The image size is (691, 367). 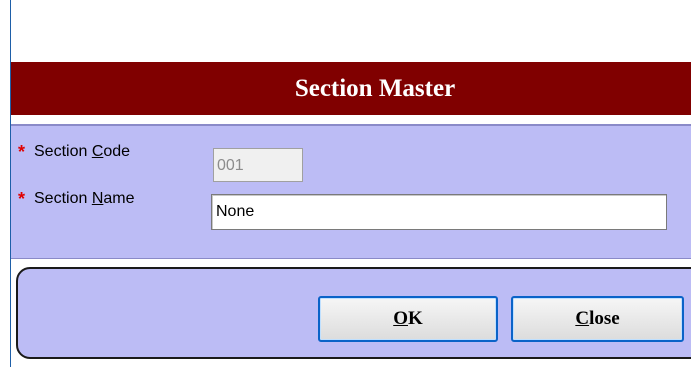 What do you see at coordinates (604, 318) in the screenshot?
I see `close-button-label: lose` at bounding box center [604, 318].